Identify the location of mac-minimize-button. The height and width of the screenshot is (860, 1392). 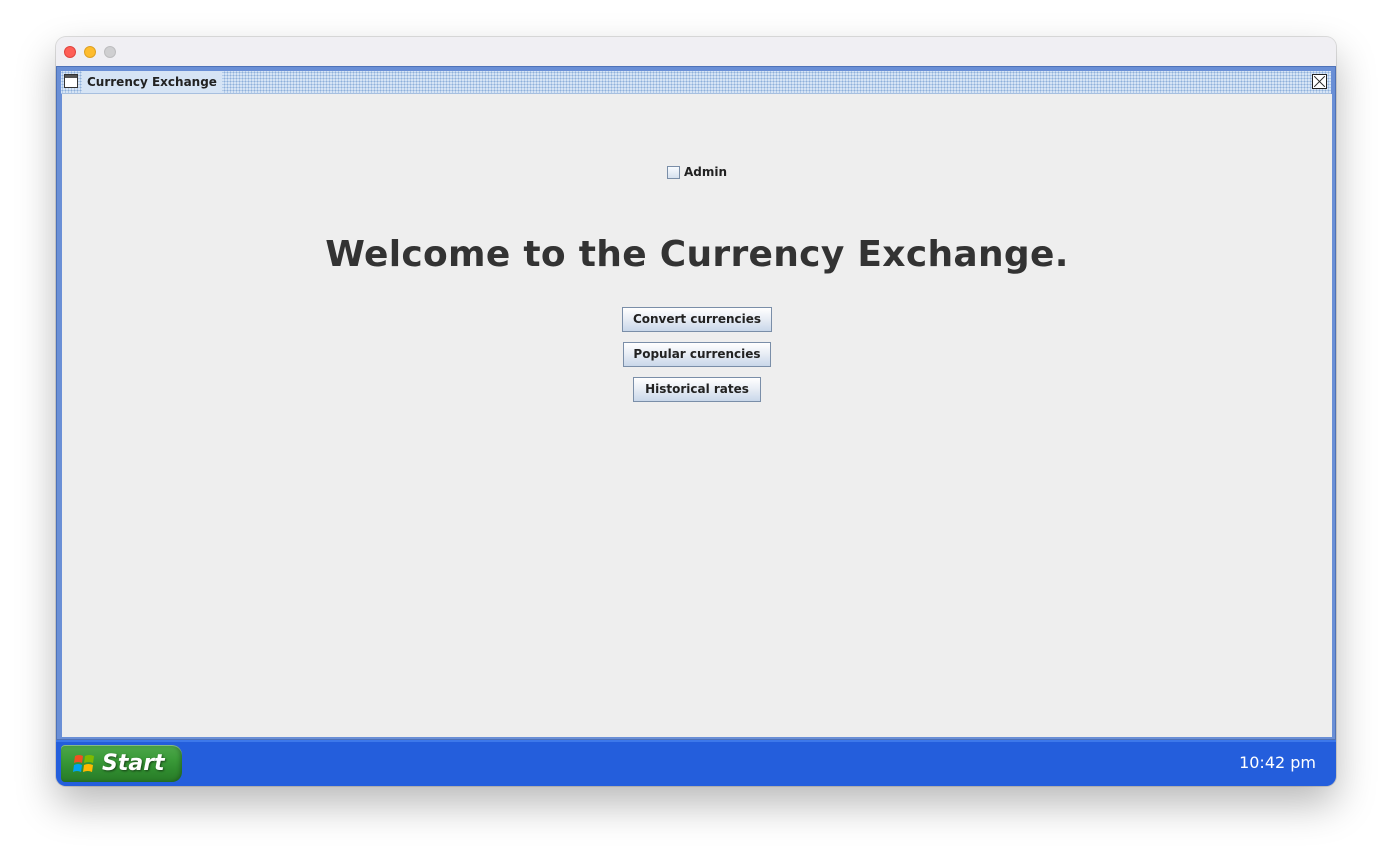
(90, 52).